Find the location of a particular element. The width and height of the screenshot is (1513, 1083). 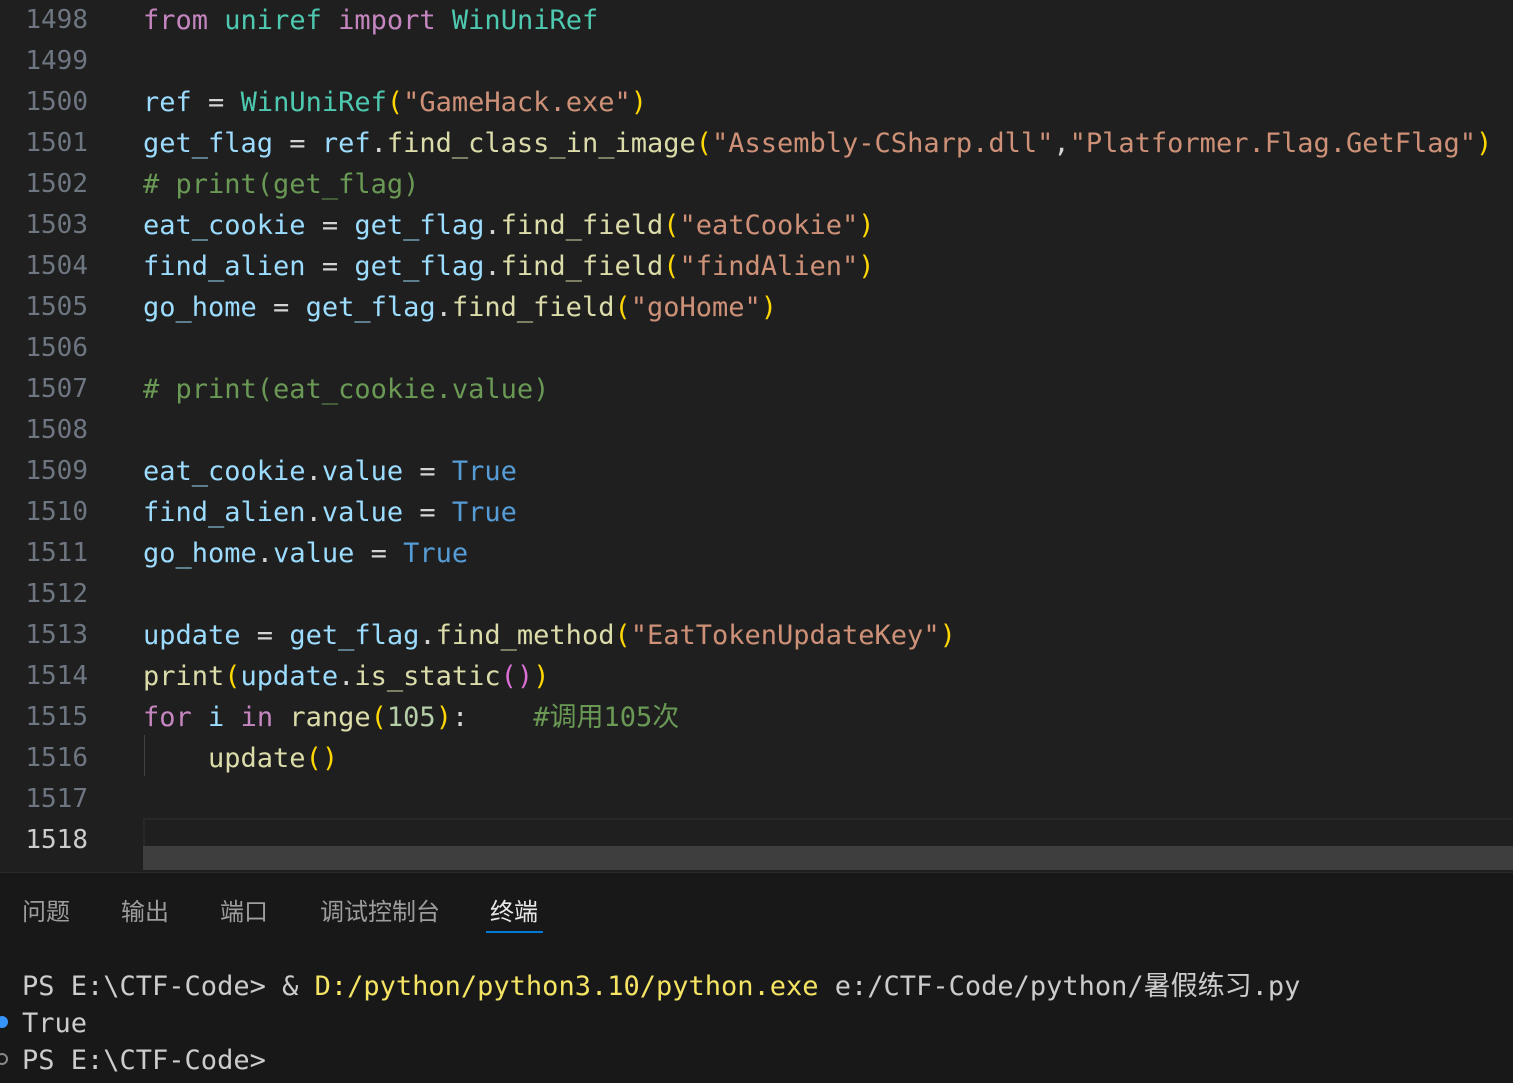

code-line: 1509 eat_cookie.value = True is located at coordinates (756, 471).